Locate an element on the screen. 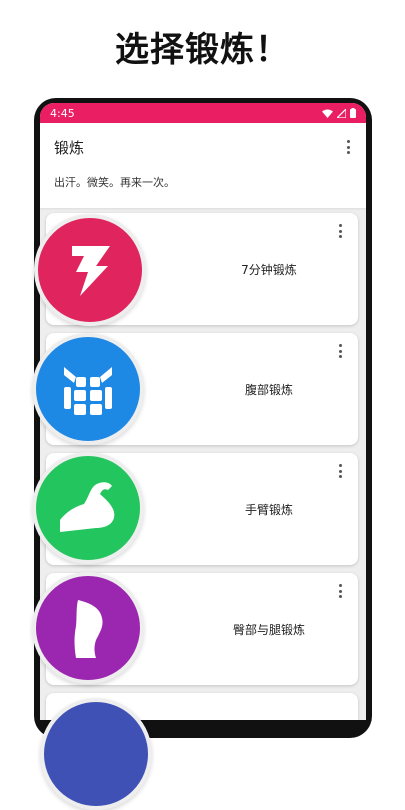 This screenshot has width=405, height=810. glutes-legs-icon is located at coordinates (88, 629).